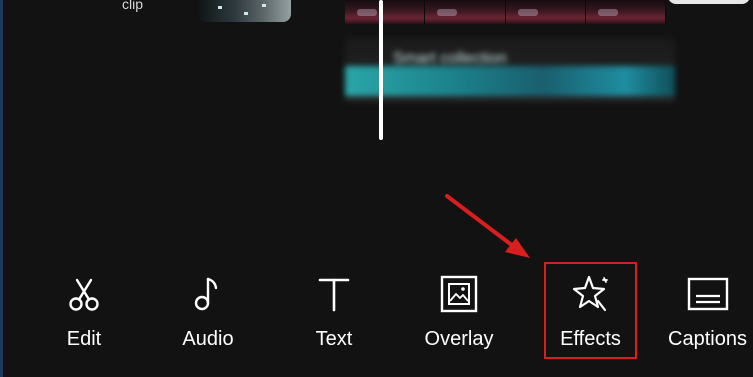 This screenshot has width=753, height=377. What do you see at coordinates (334, 339) in the screenshot?
I see `tool-text-label: Text` at bounding box center [334, 339].